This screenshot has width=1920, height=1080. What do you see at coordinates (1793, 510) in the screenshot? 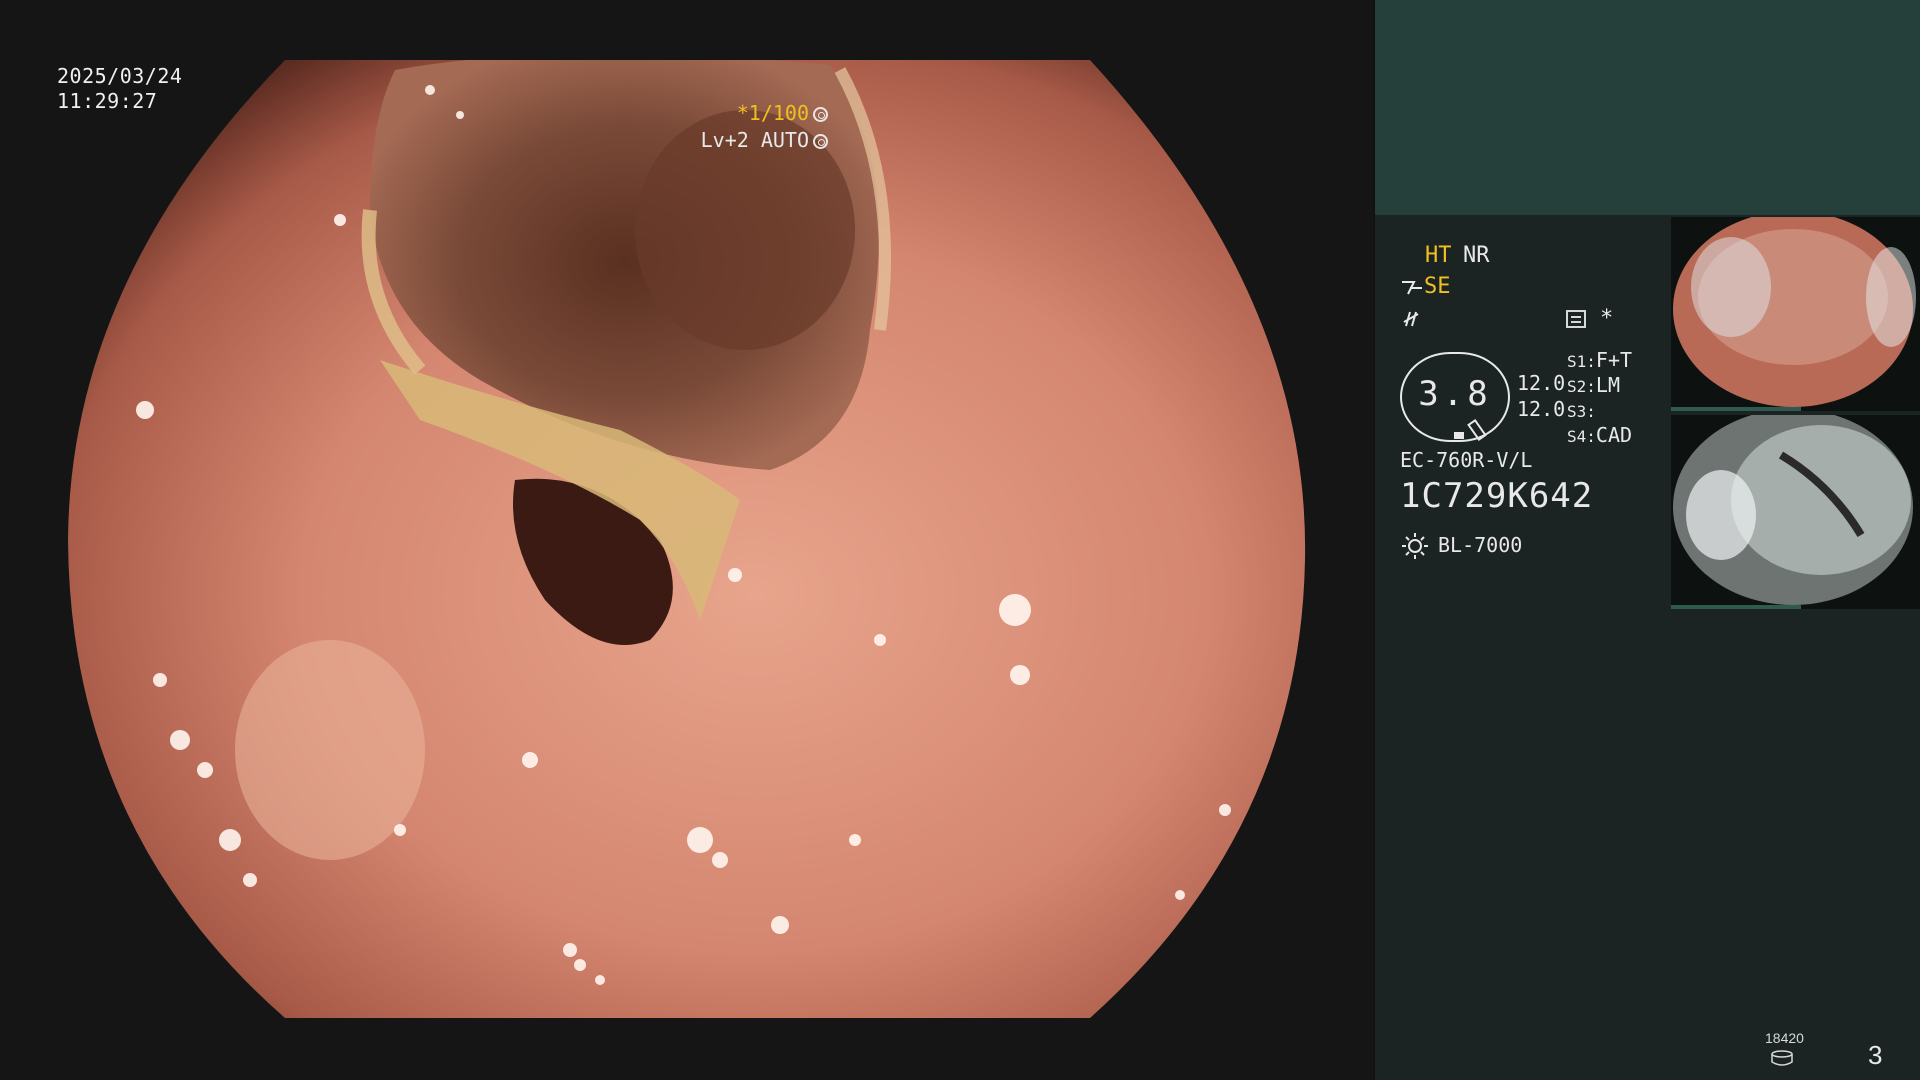
I see `thumbnail-2-image` at bounding box center [1793, 510].